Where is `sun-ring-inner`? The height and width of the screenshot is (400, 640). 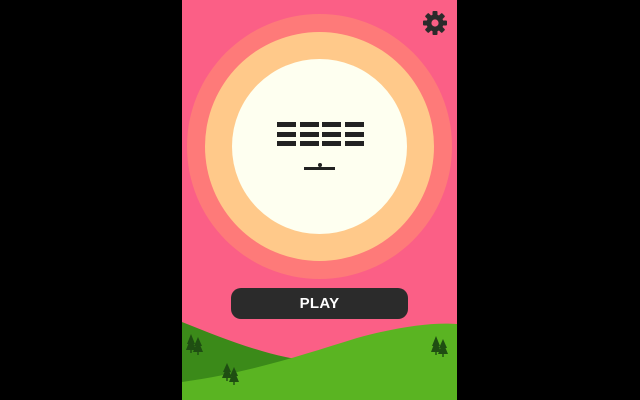
sun-ring-inner is located at coordinates (319, 146).